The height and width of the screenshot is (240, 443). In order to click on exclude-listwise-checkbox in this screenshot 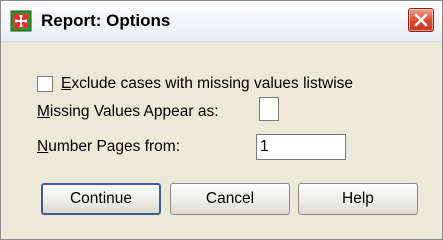, I will do `click(45, 84)`.